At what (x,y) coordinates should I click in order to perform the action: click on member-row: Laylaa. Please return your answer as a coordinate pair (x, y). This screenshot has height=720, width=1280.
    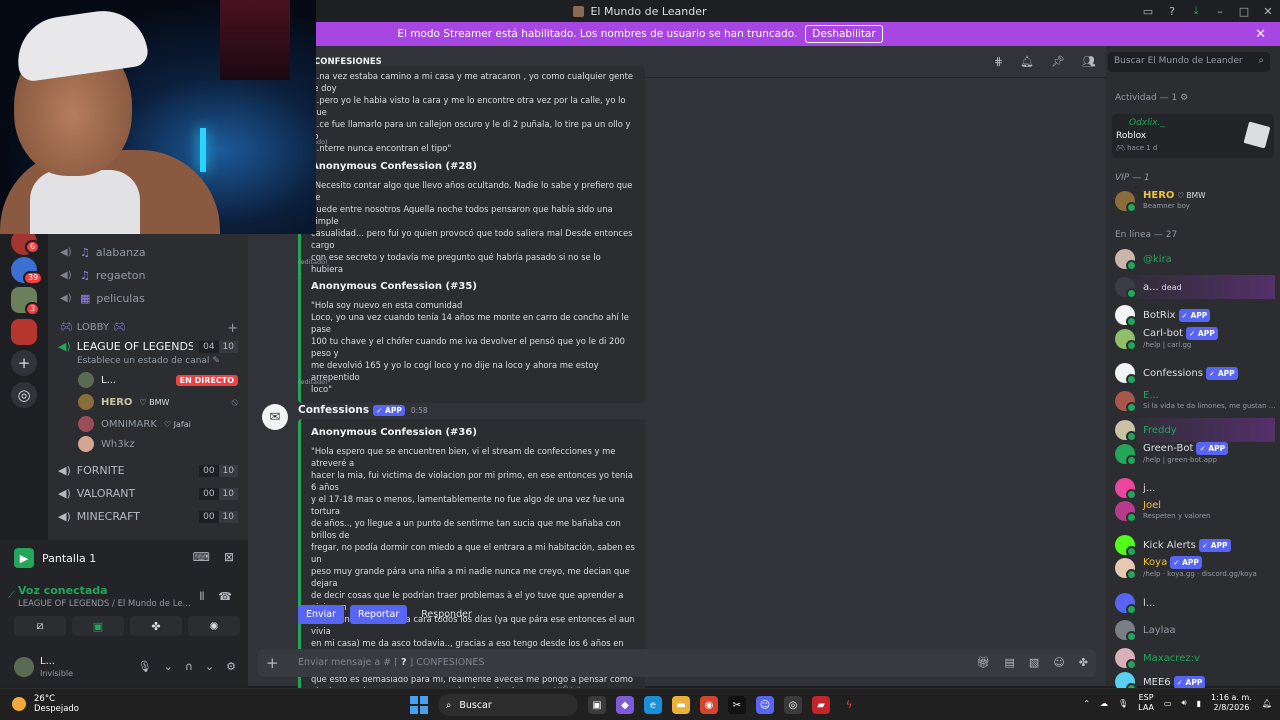
    Looking at the image, I should click on (1195, 630).